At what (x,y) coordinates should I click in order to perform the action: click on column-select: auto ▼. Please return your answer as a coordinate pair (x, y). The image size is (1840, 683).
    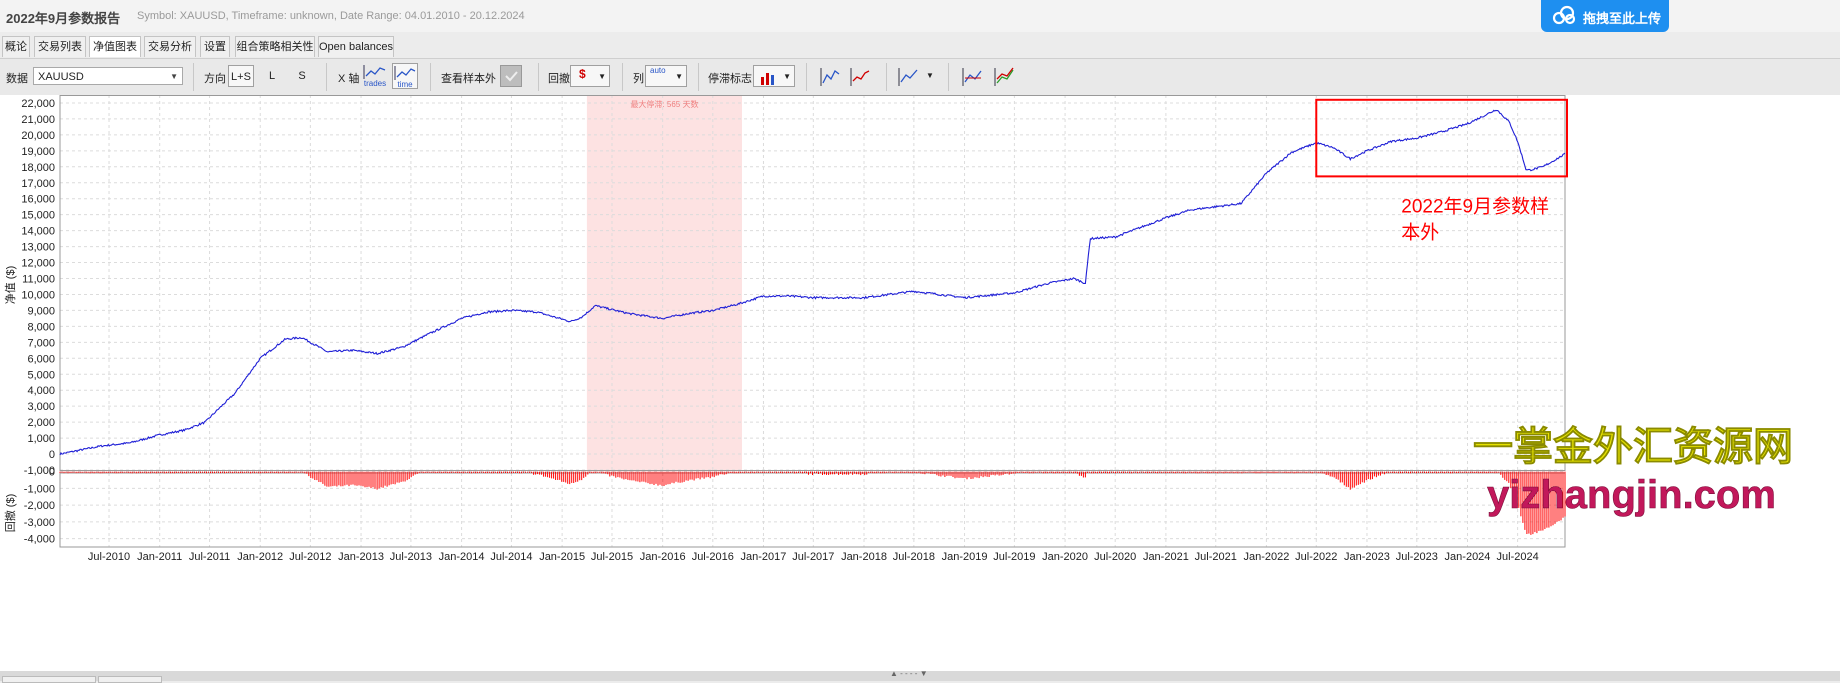
    Looking at the image, I should click on (666, 76).